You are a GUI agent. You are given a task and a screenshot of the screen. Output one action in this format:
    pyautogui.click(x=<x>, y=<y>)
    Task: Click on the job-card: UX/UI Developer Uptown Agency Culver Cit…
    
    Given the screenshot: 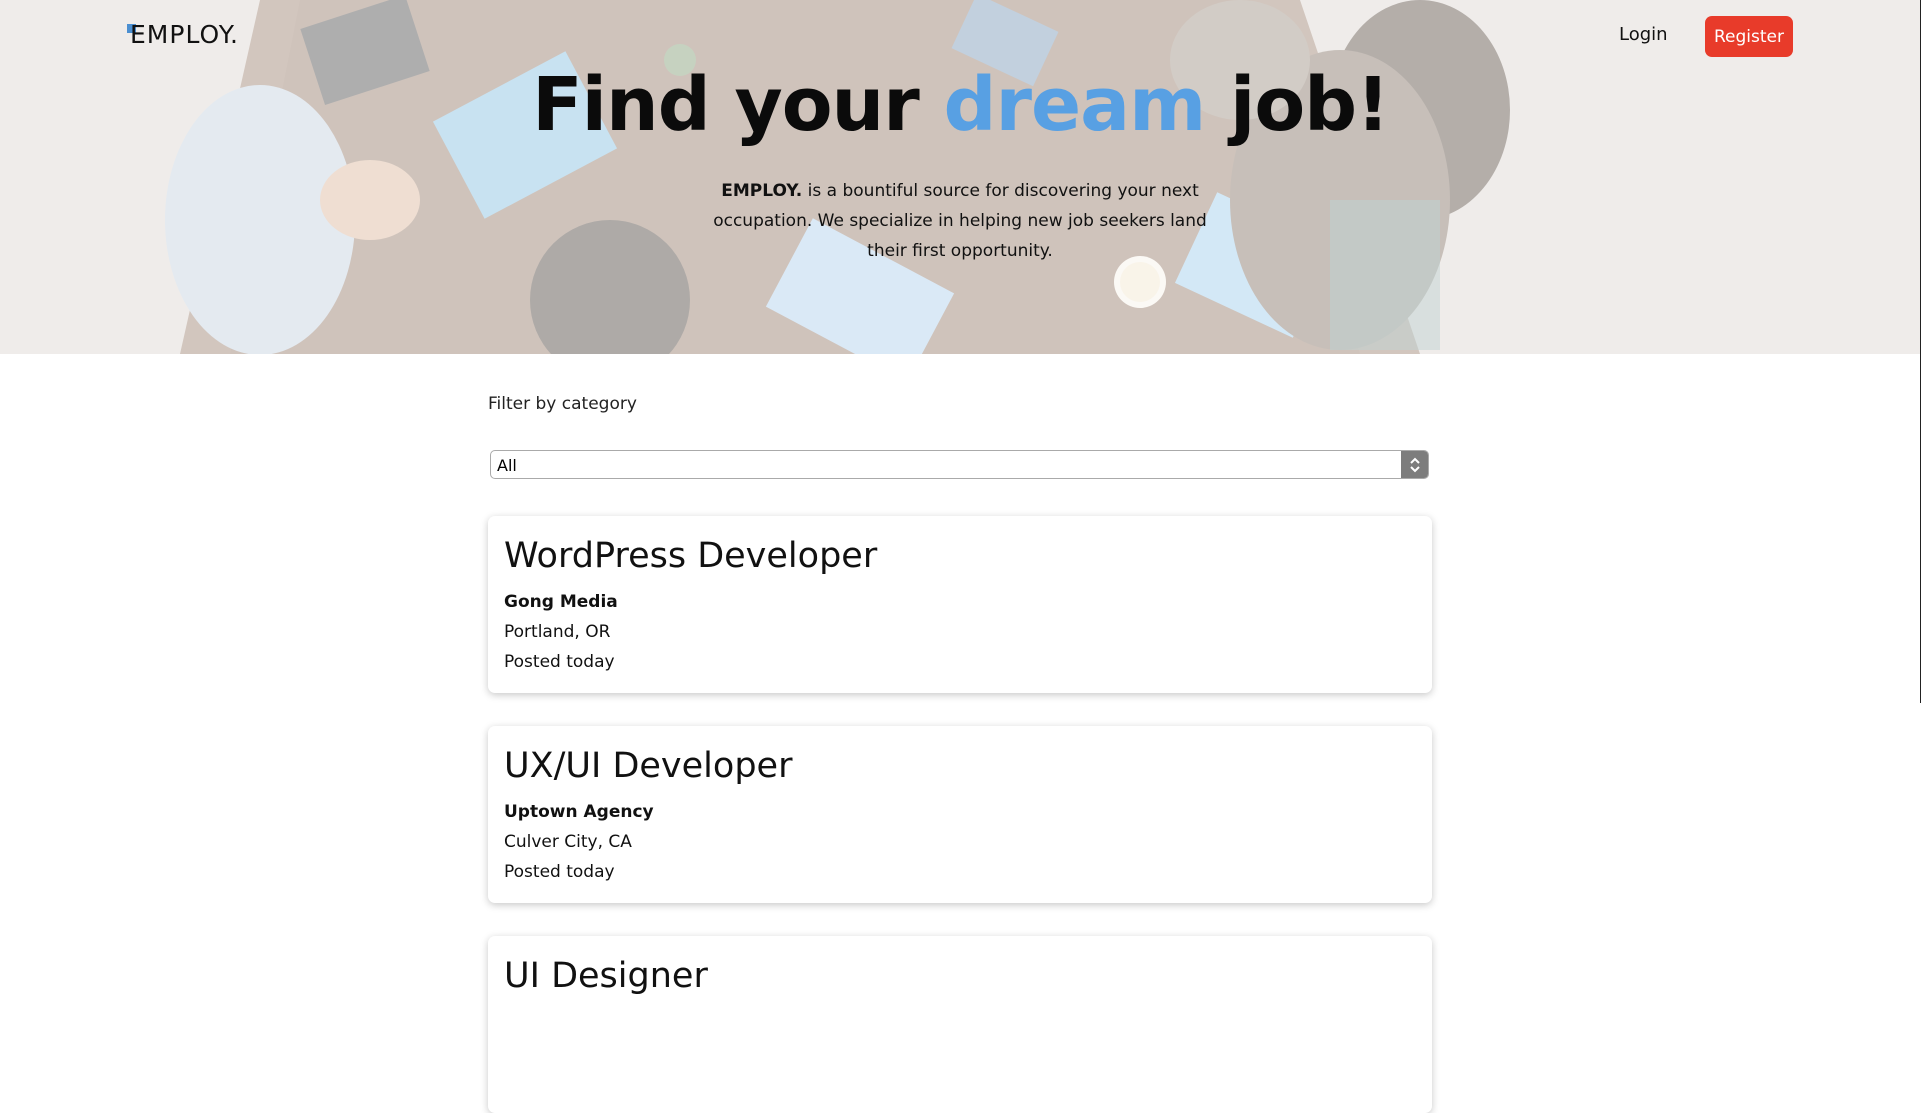 What is the action you would take?
    pyautogui.click(x=960, y=814)
    